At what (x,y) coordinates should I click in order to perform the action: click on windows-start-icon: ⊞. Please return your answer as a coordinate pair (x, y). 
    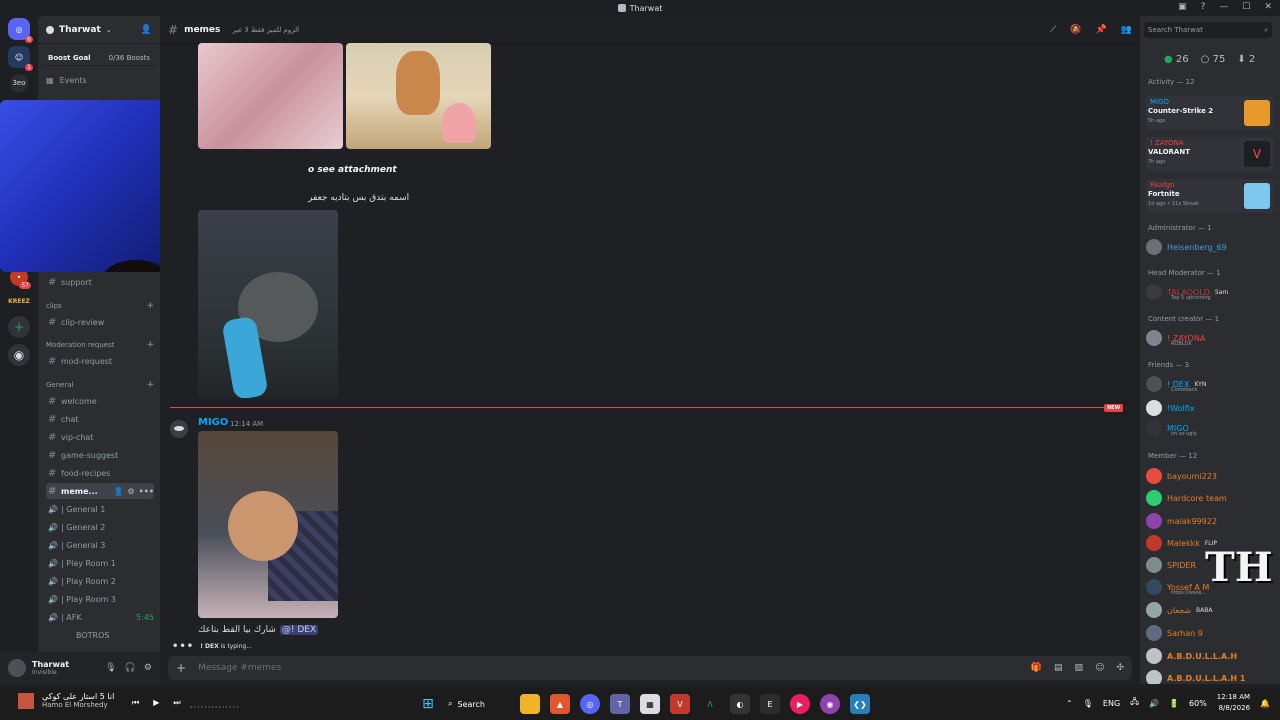
    Looking at the image, I should click on (428, 704).